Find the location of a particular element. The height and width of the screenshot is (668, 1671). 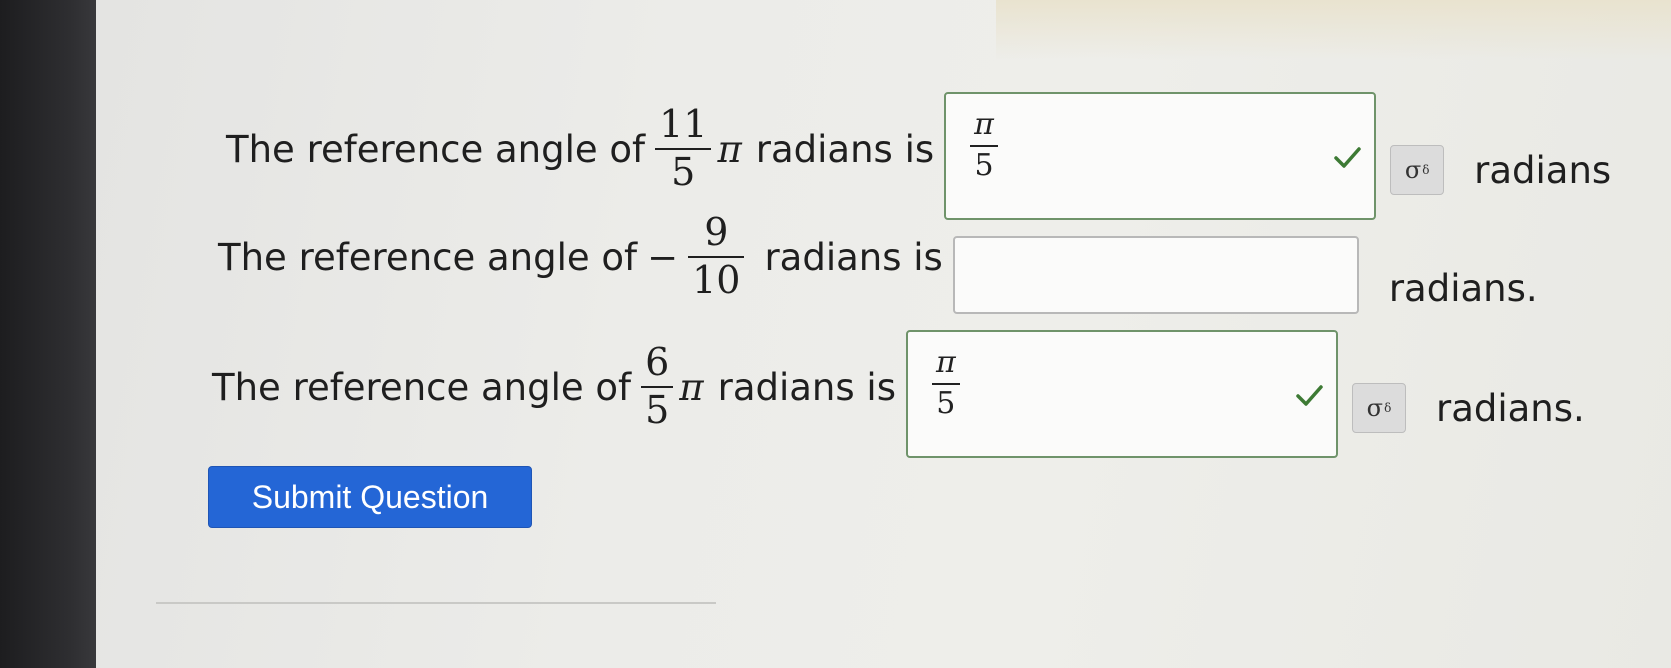

given-angle-fraction: 6 5 is located at coordinates (657, 386).